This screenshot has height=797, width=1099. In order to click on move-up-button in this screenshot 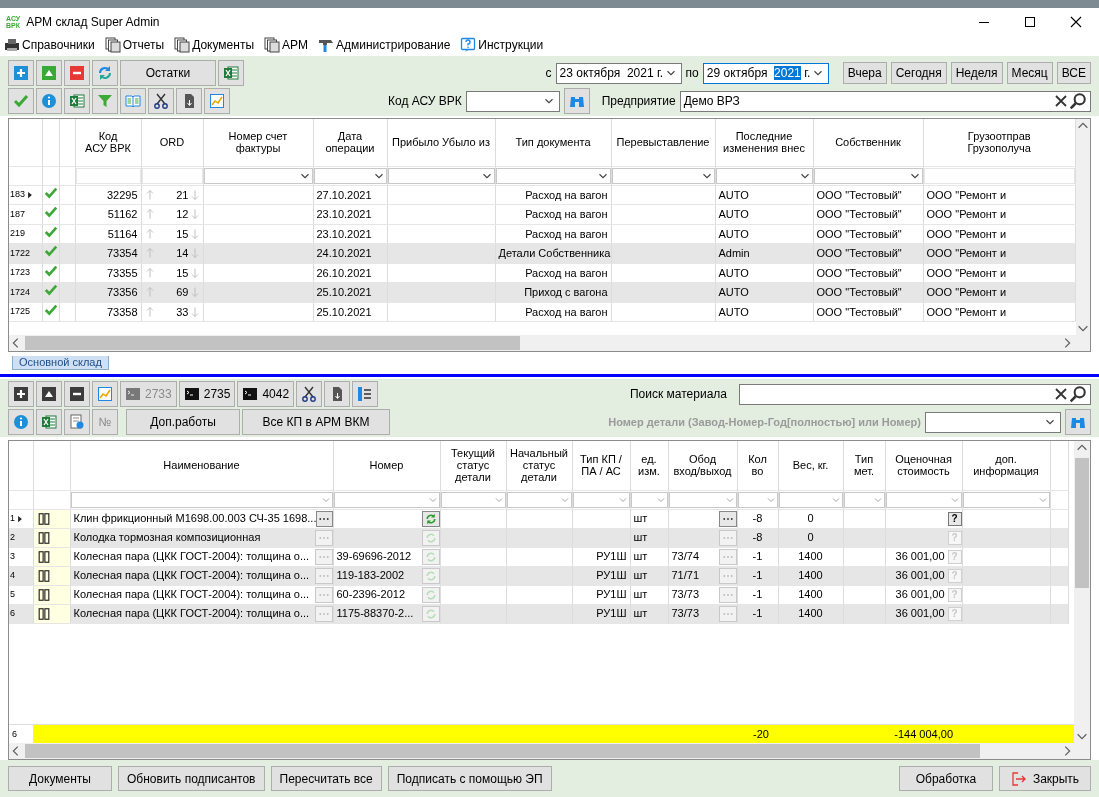, I will do `click(49, 394)`.